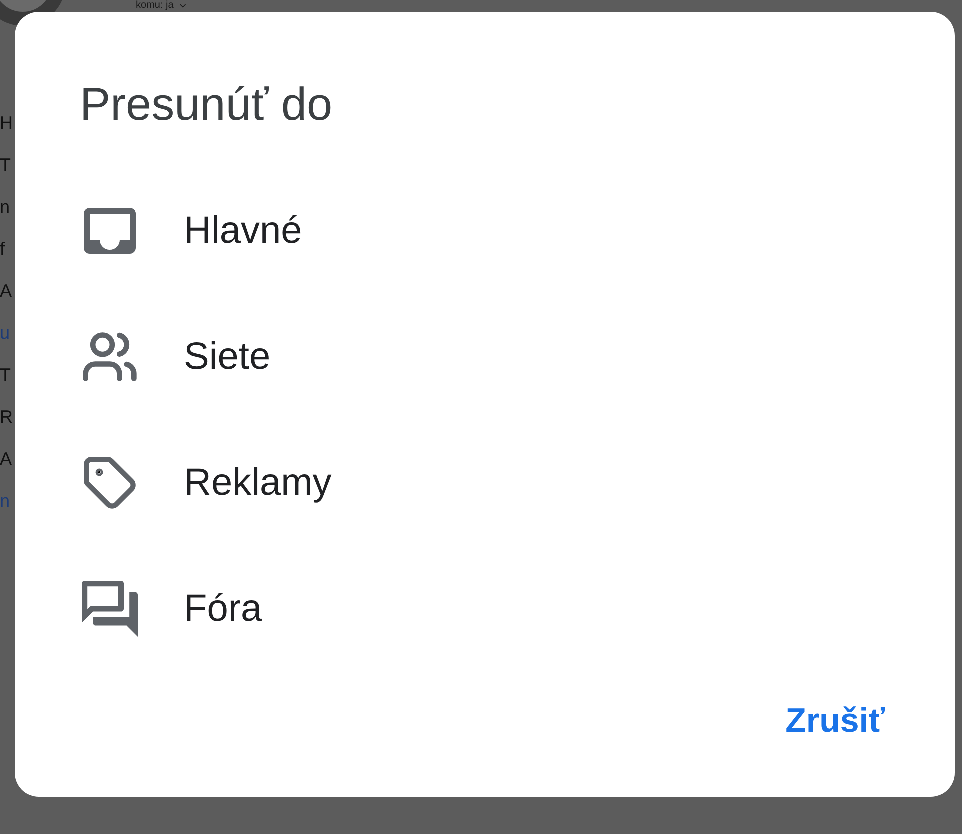 Image resolution: width=962 pixels, height=834 pixels. What do you see at coordinates (6, 207) in the screenshot?
I see `body-text: n` at bounding box center [6, 207].